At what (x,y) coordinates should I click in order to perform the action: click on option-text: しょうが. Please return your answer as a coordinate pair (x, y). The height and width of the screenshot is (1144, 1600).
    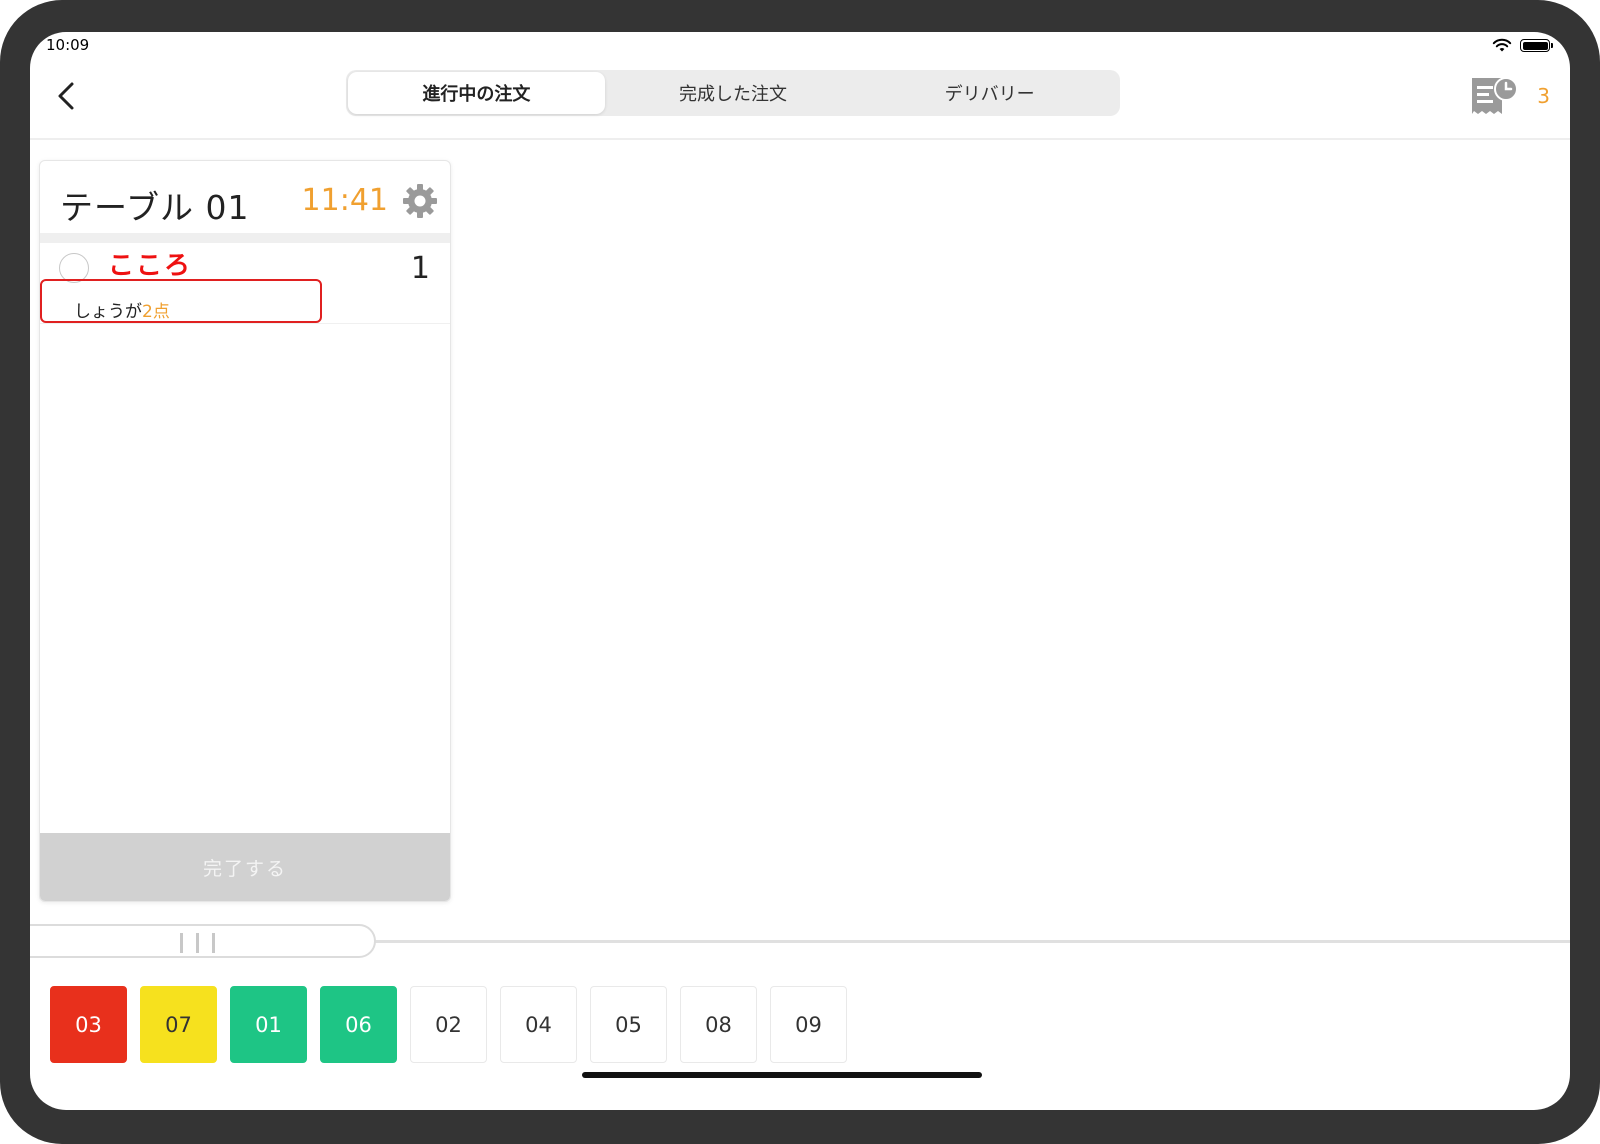
    Looking at the image, I should click on (108, 312).